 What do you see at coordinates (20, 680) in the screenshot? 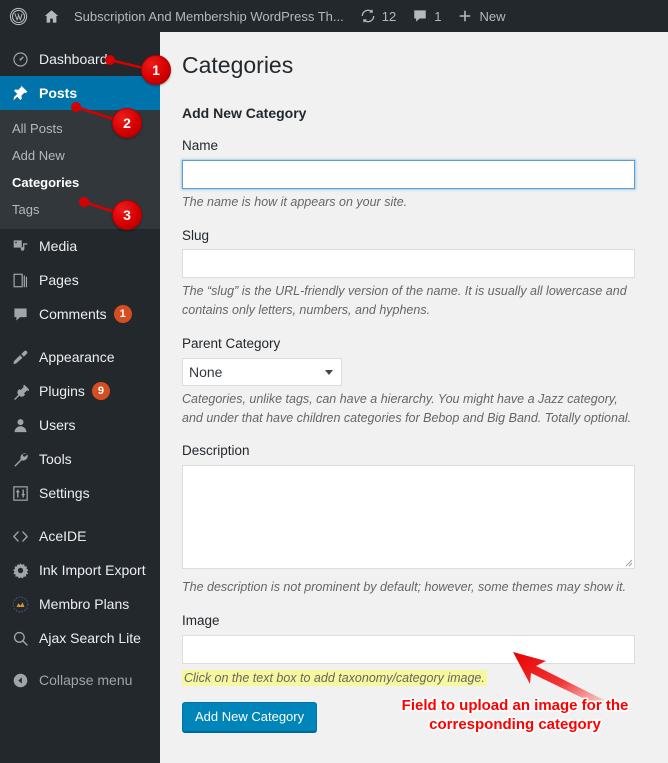
I see `collapse-arrow-icon` at bounding box center [20, 680].